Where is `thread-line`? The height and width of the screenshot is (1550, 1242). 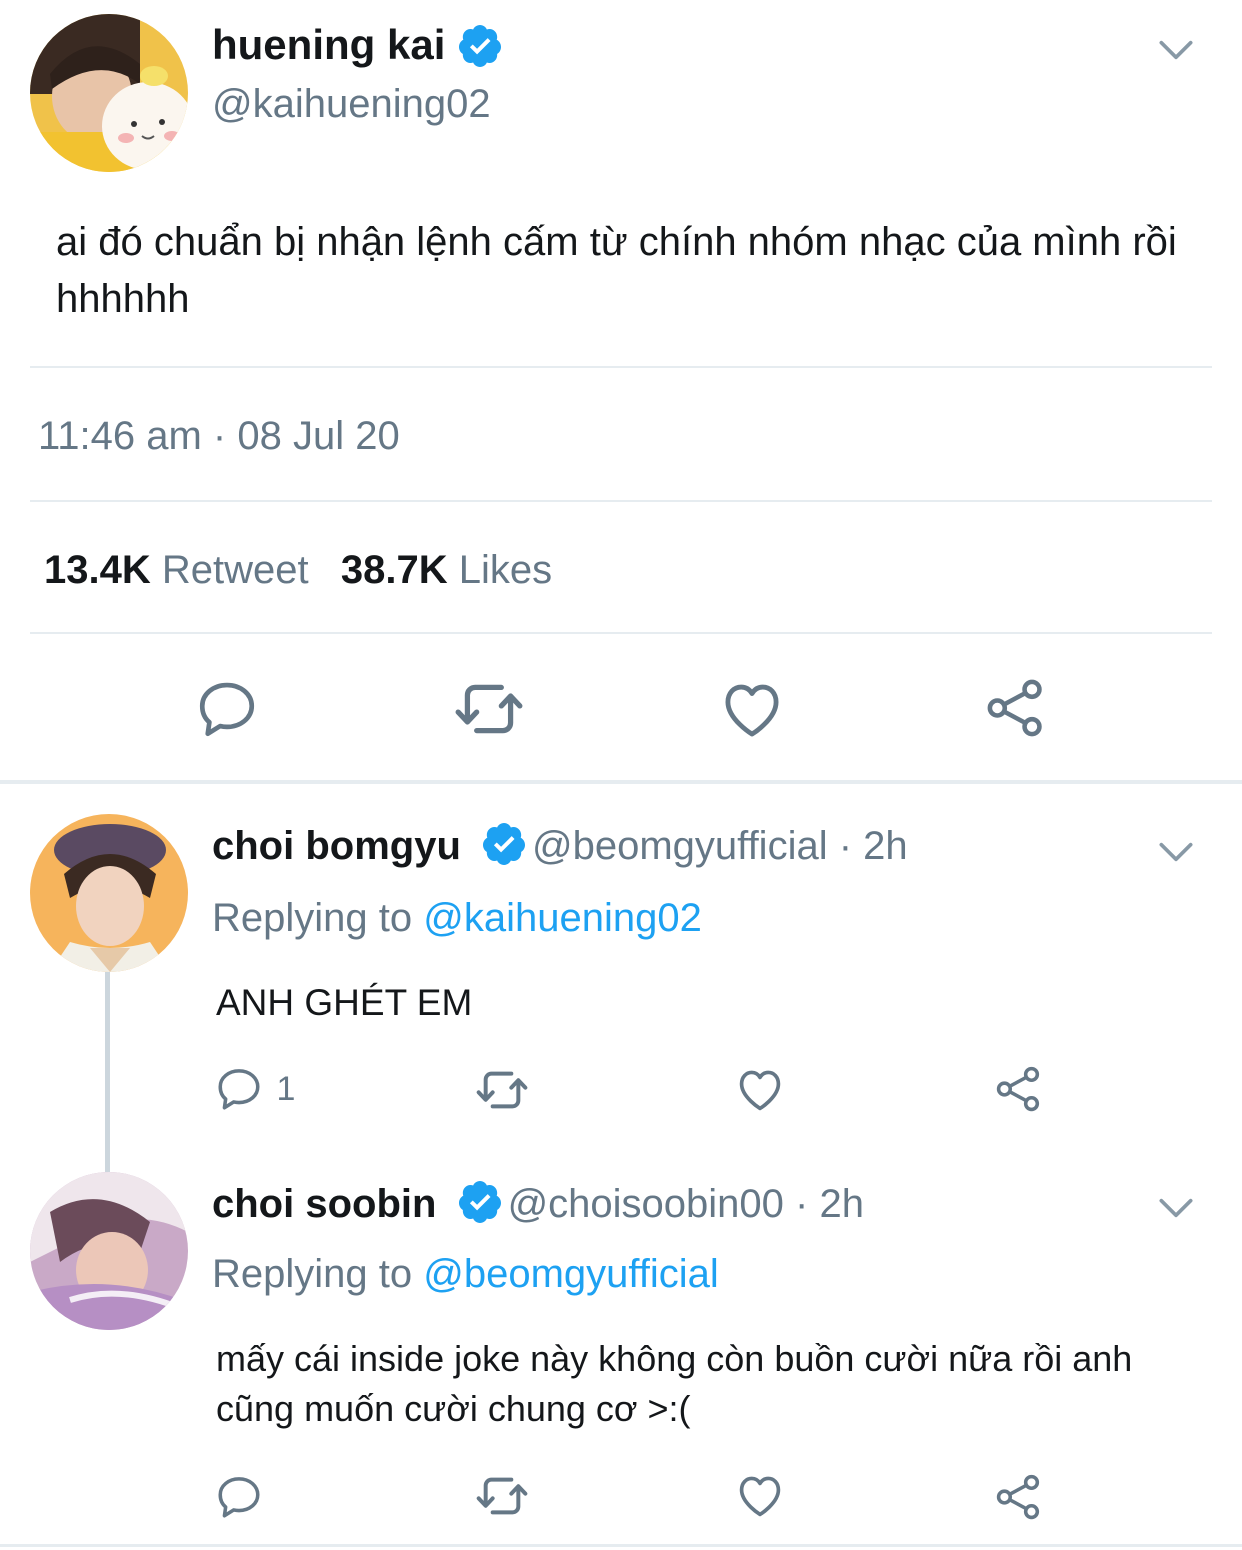
thread-line is located at coordinates (107, 1072).